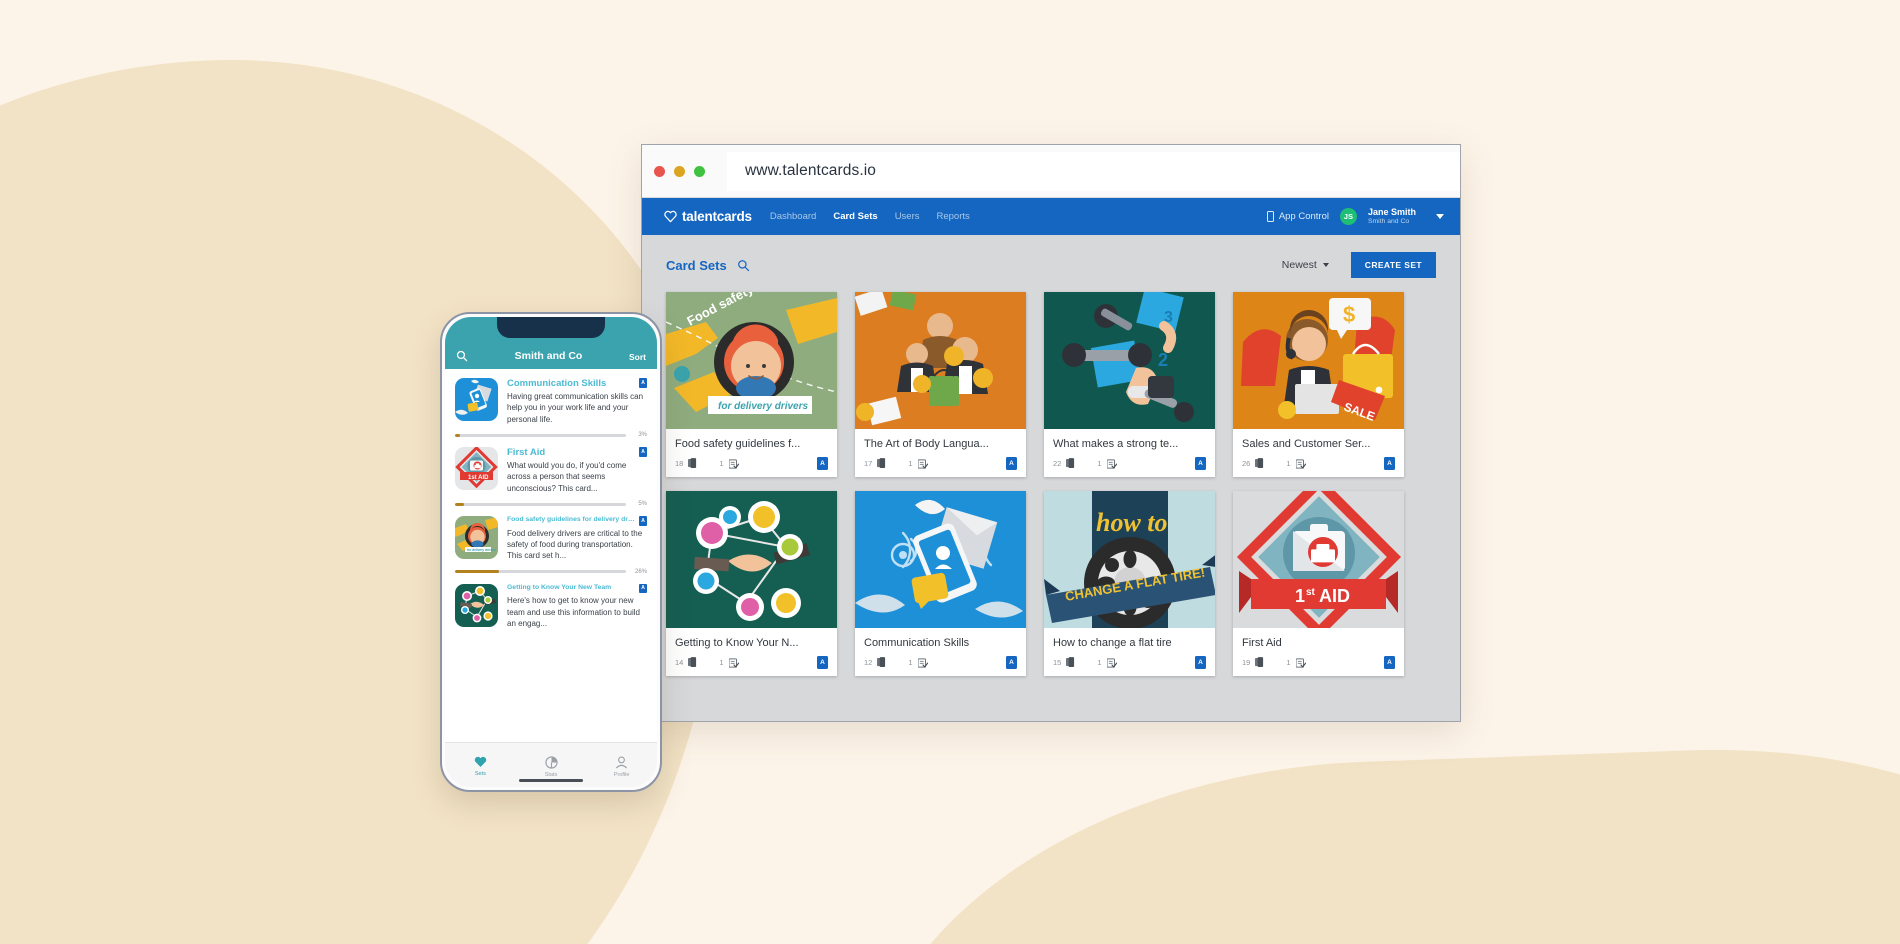  I want to click on minimize-window-button, so click(679, 171).